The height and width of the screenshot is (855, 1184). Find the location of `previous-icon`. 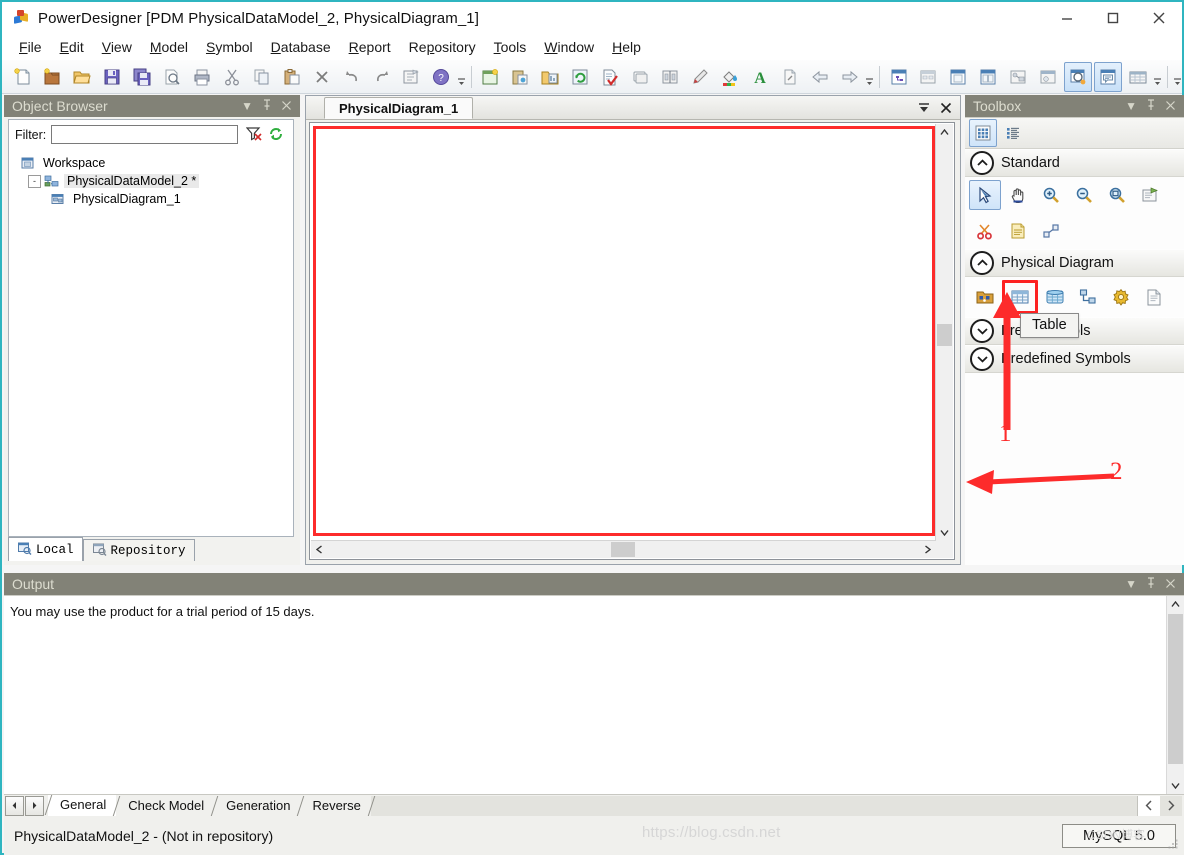

previous-icon is located at coordinates (820, 77).